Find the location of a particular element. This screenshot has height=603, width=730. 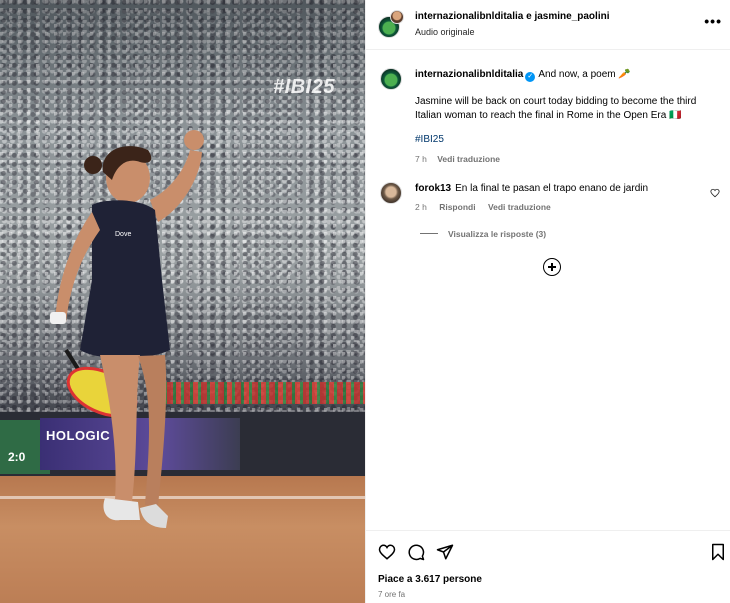

comment-time: 2 h is located at coordinates (421, 207).